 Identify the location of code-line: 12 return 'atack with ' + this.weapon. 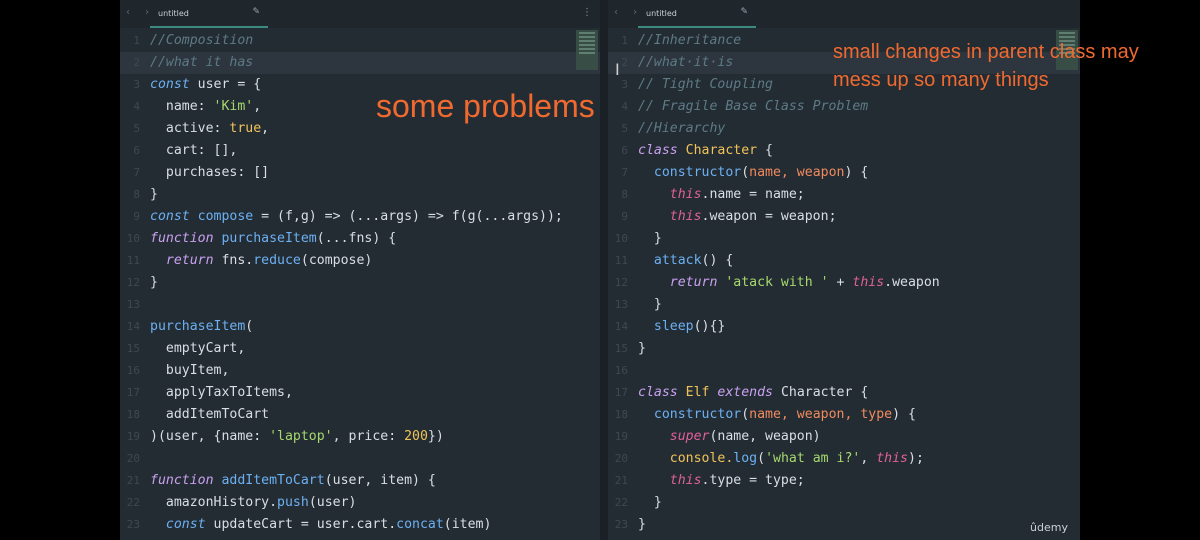
(844, 283).